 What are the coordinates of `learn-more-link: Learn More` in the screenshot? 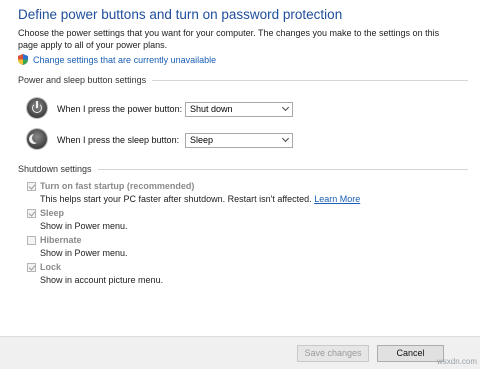 It's located at (337, 199).